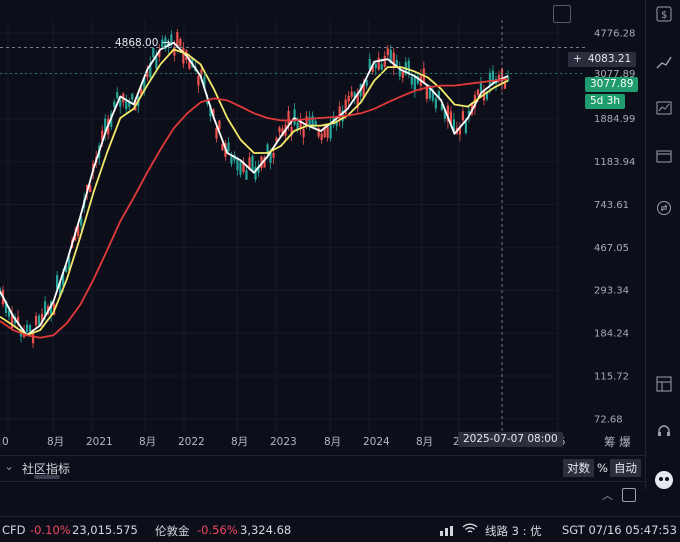 This screenshot has width=680, height=542. I want to click on x-tick-label: 0, so click(5, 442).